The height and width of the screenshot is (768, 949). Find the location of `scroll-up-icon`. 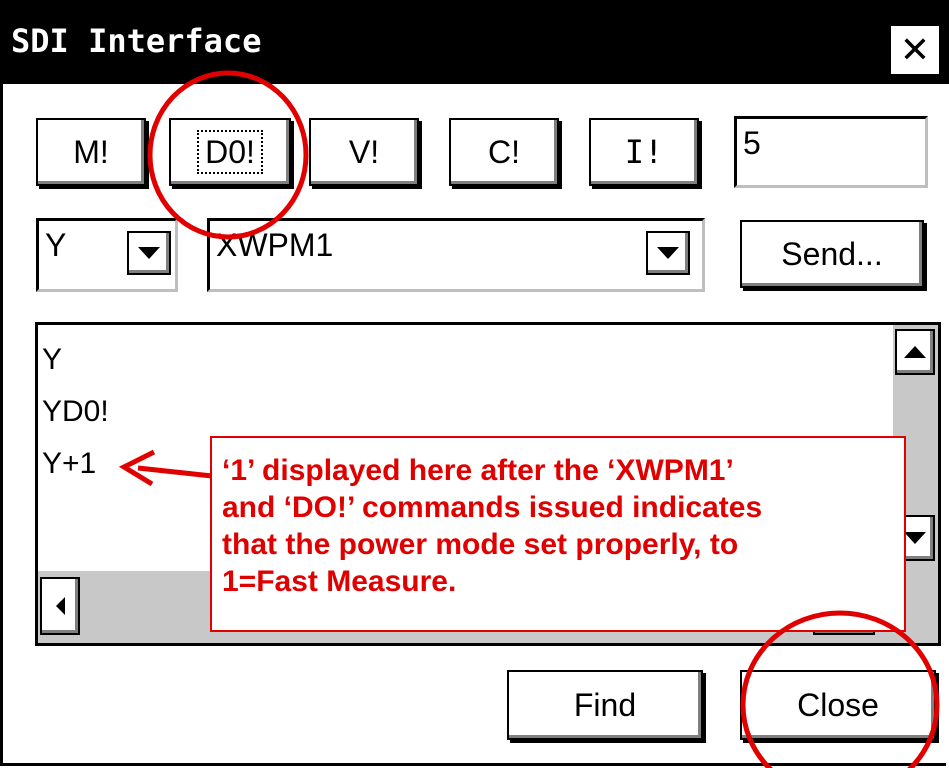

scroll-up-icon is located at coordinates (915, 352).